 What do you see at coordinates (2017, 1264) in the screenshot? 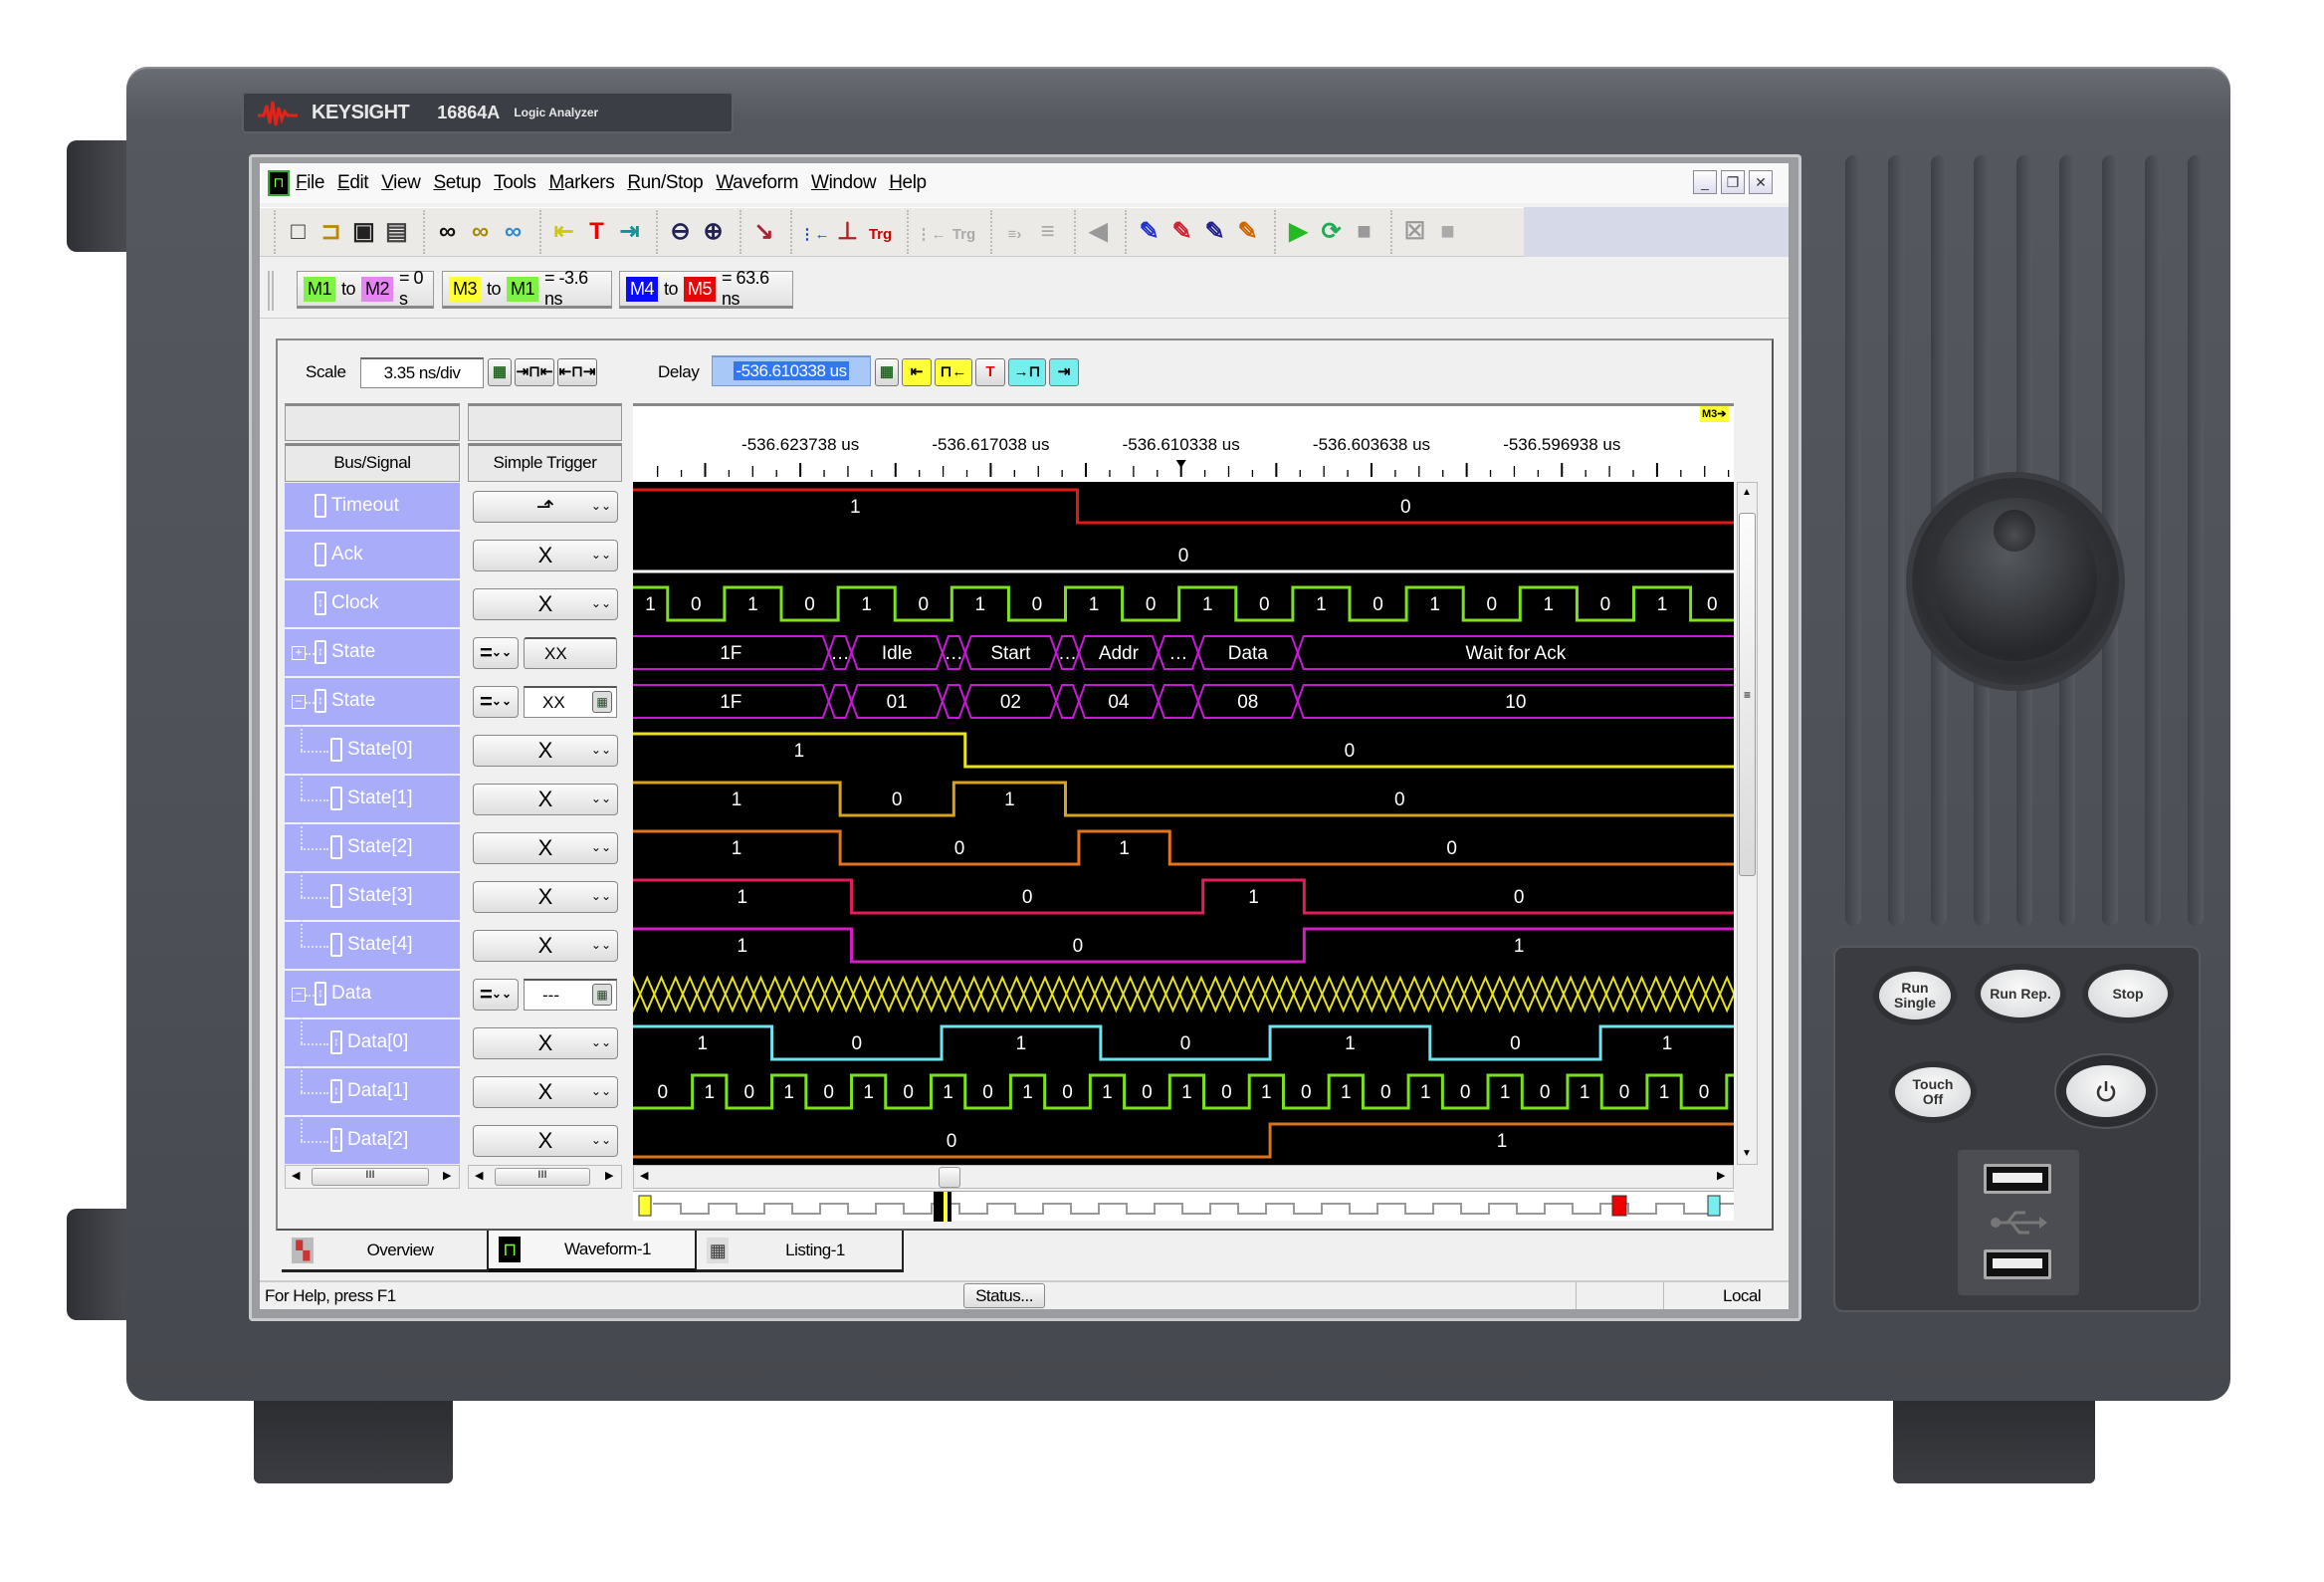
I see `usb-port-bottom` at bounding box center [2017, 1264].